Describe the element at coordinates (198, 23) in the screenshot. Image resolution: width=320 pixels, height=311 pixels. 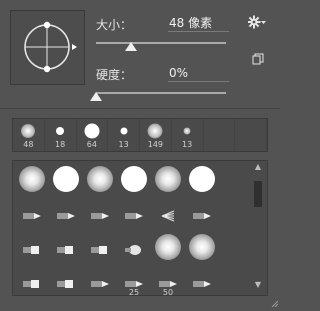
I see `size-field: 48 像素` at that location.